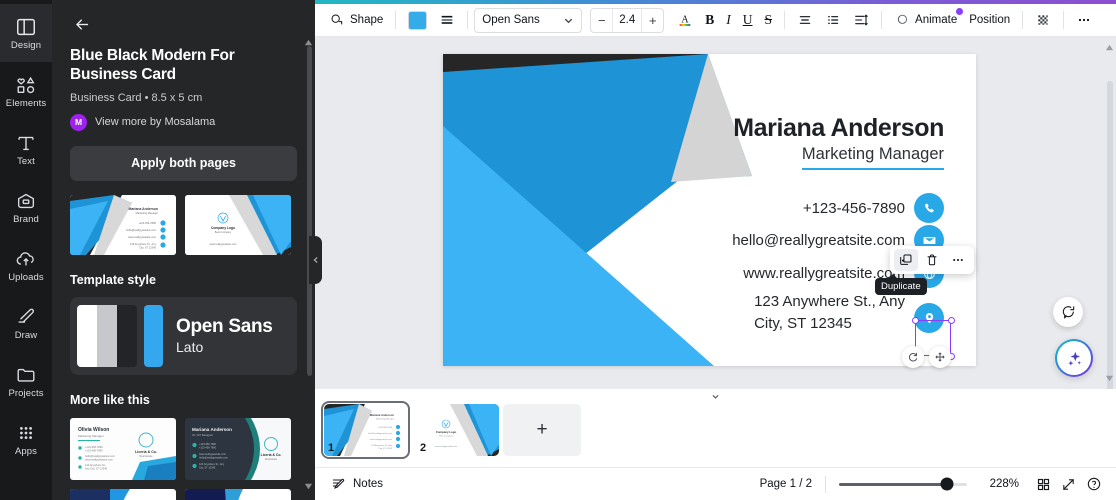 This screenshot has width=1116, height=500. I want to click on line-spacing-button, so click(861, 20).